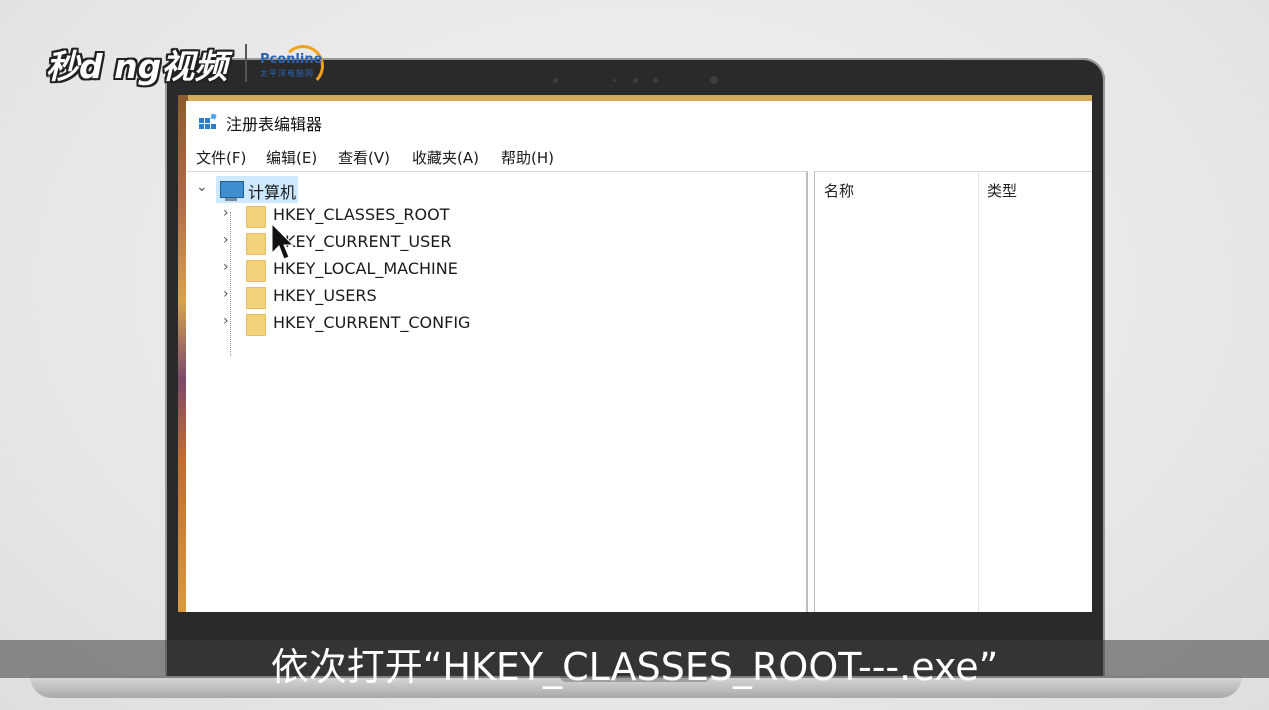 The image size is (1269, 710). What do you see at coordinates (231, 199) in the screenshot?
I see `computer-icon-stand` at bounding box center [231, 199].